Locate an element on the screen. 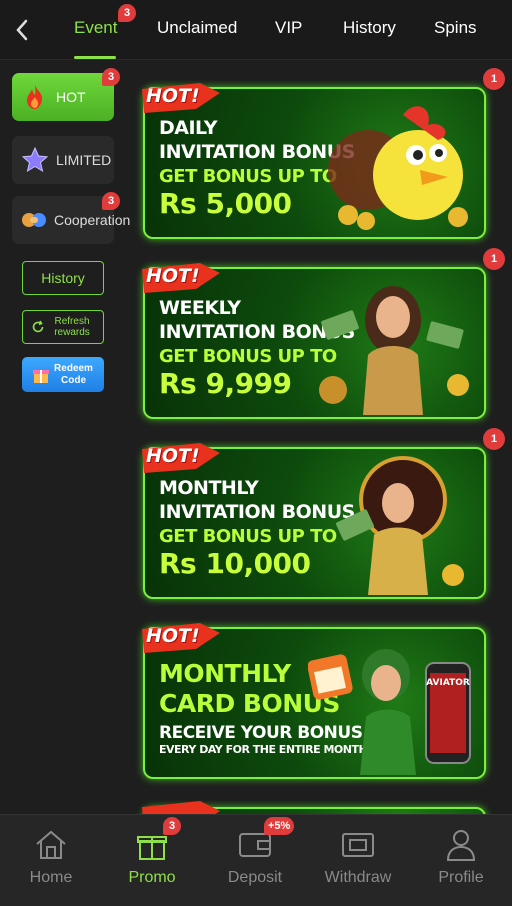  nav-label: Profile is located at coordinates (461, 877).